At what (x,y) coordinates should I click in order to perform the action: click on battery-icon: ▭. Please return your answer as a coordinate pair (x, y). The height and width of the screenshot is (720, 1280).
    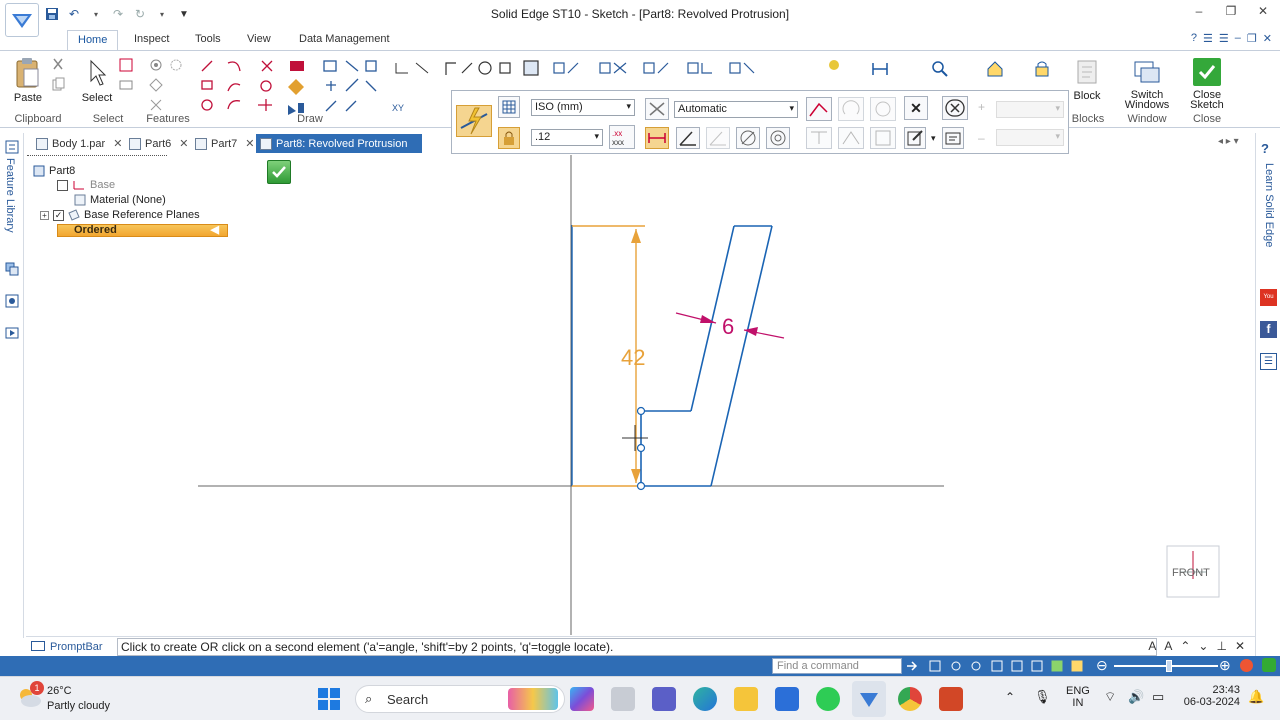
    Looking at the image, I should click on (1158, 697).